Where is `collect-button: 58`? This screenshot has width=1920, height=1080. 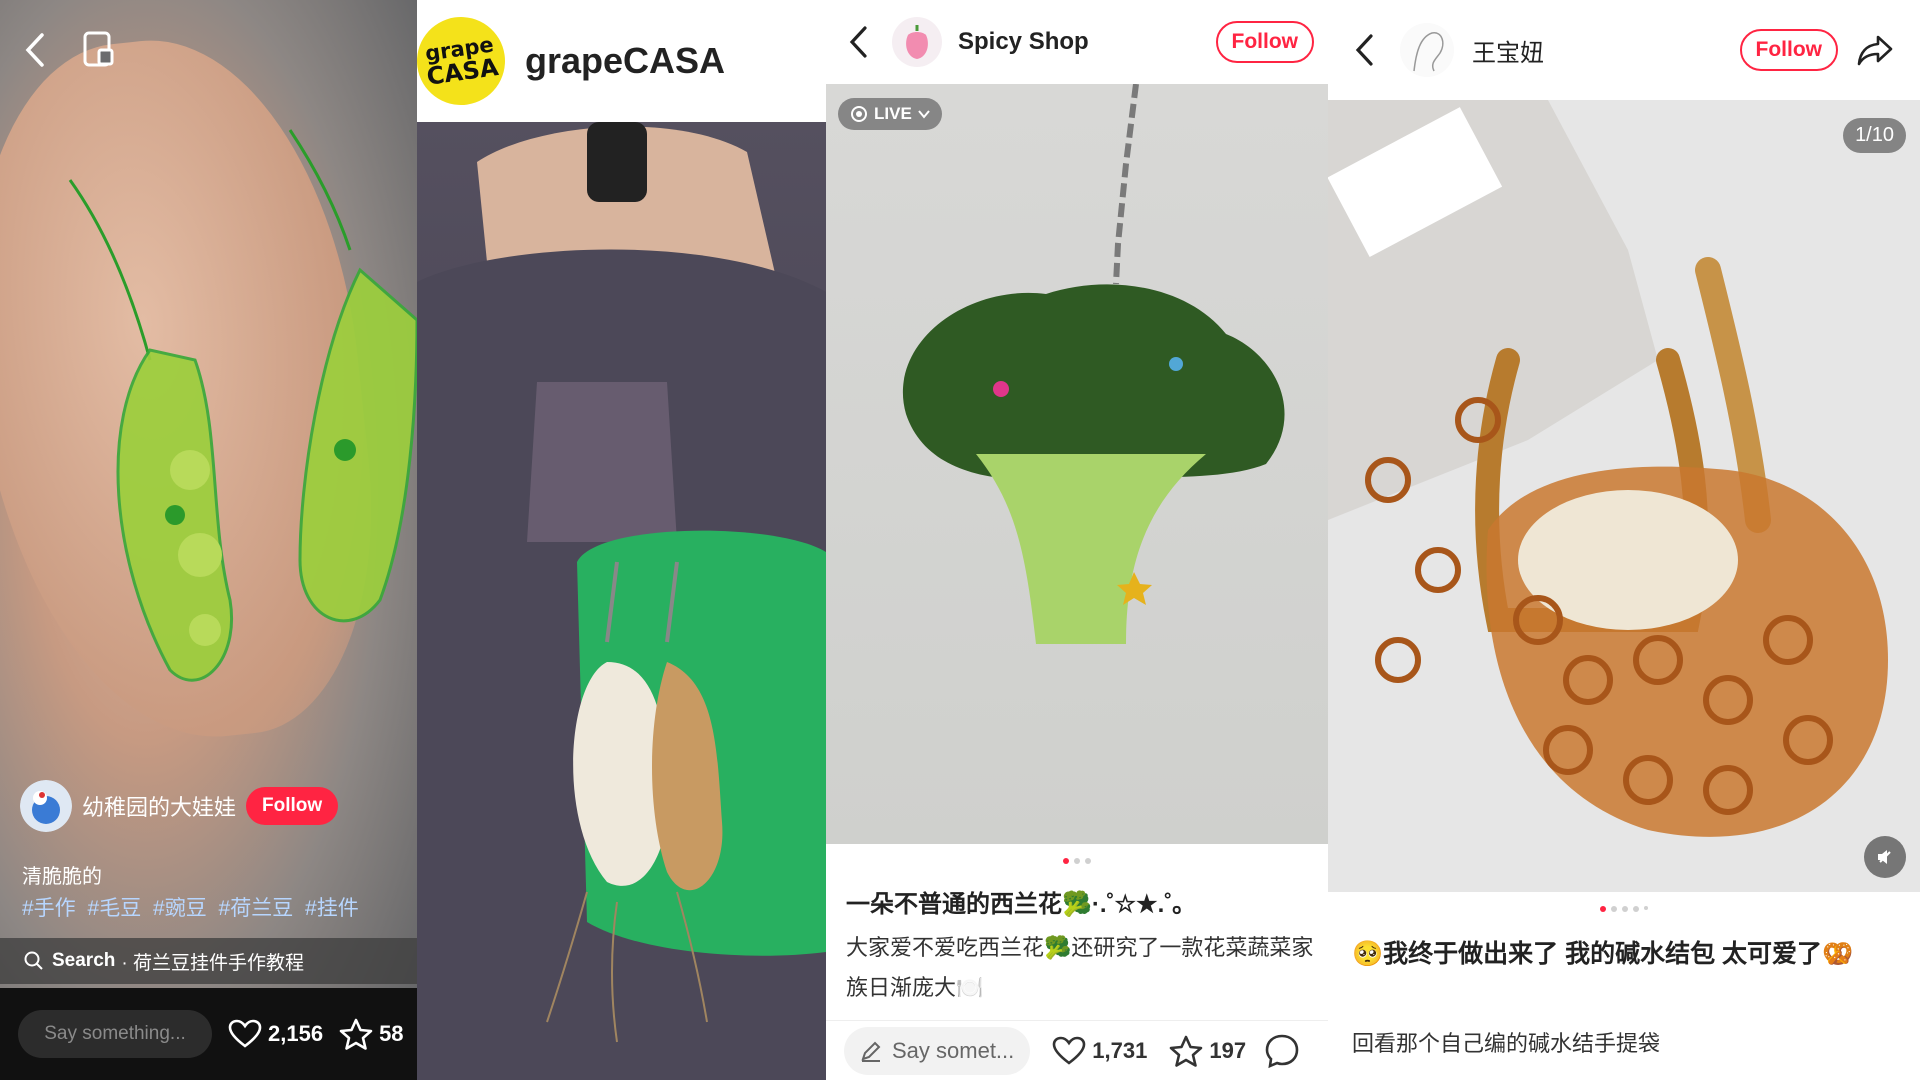
collect-button: 58 is located at coordinates (371, 1034).